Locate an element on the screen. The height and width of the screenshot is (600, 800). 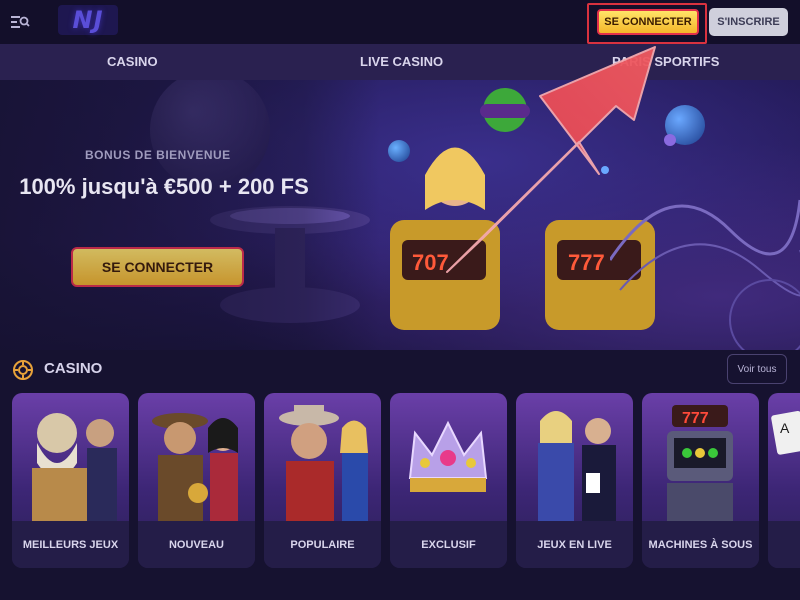
main-nav: CASINO LIVE CASINO PARIS SPORTIFS is located at coordinates (400, 62).